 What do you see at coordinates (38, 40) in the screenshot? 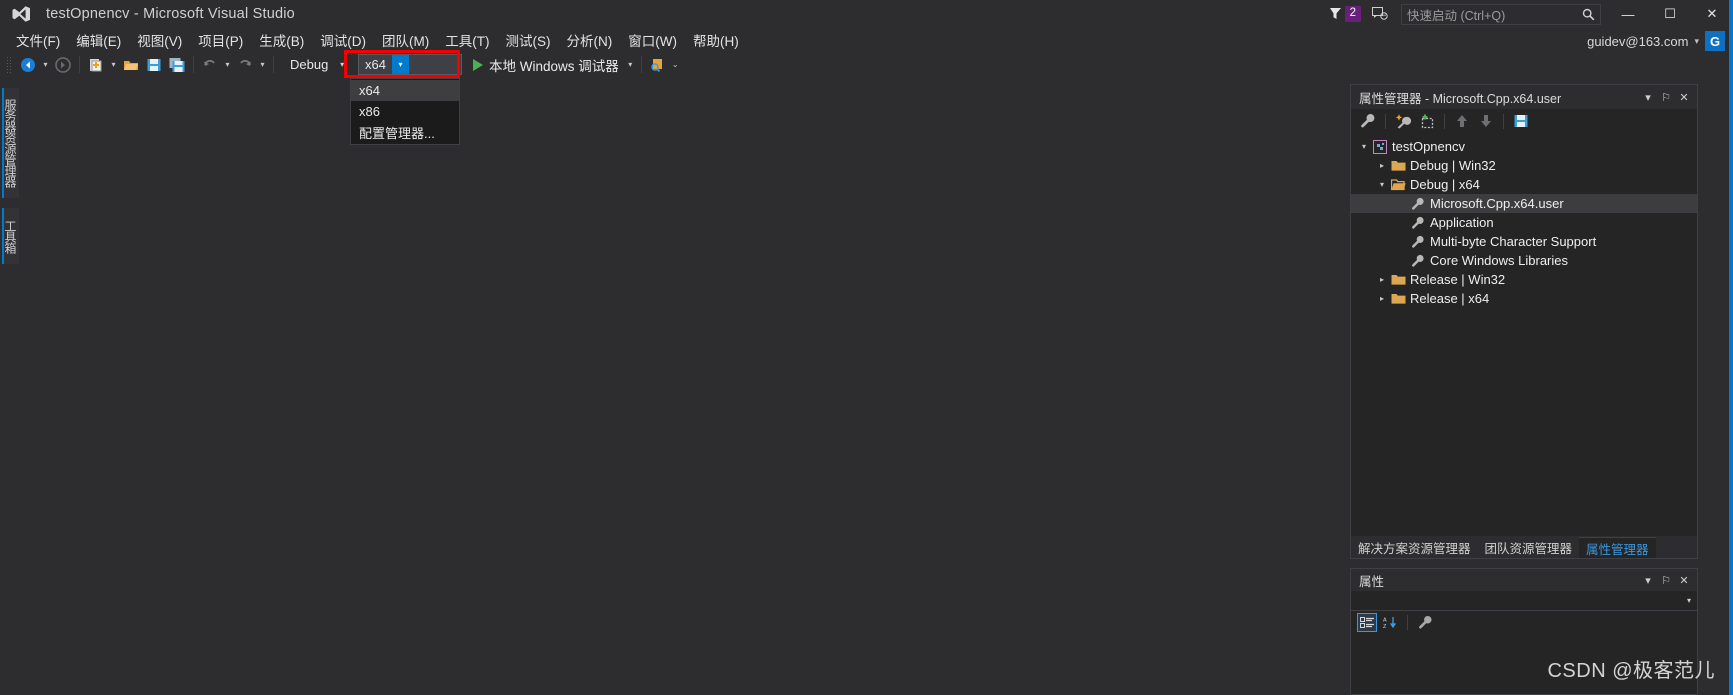
I see `menu-item-file: 文件(F)` at bounding box center [38, 40].